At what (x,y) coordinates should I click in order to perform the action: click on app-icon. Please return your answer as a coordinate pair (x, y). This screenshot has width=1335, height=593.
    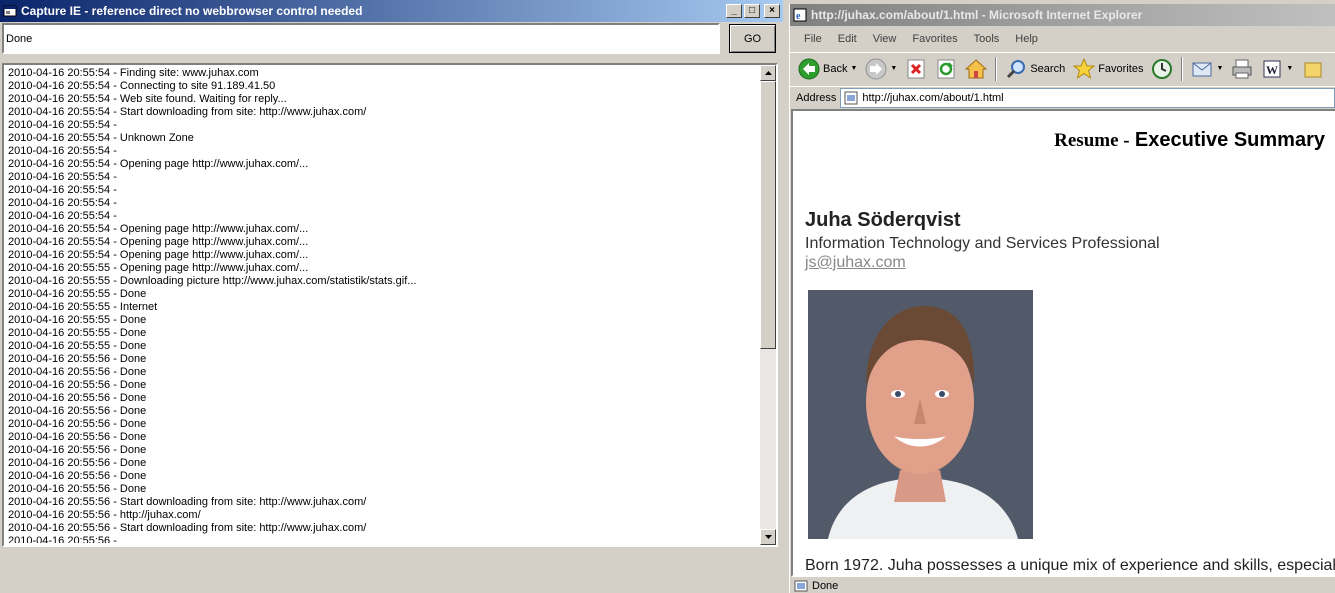
    Looking at the image, I should click on (10, 11).